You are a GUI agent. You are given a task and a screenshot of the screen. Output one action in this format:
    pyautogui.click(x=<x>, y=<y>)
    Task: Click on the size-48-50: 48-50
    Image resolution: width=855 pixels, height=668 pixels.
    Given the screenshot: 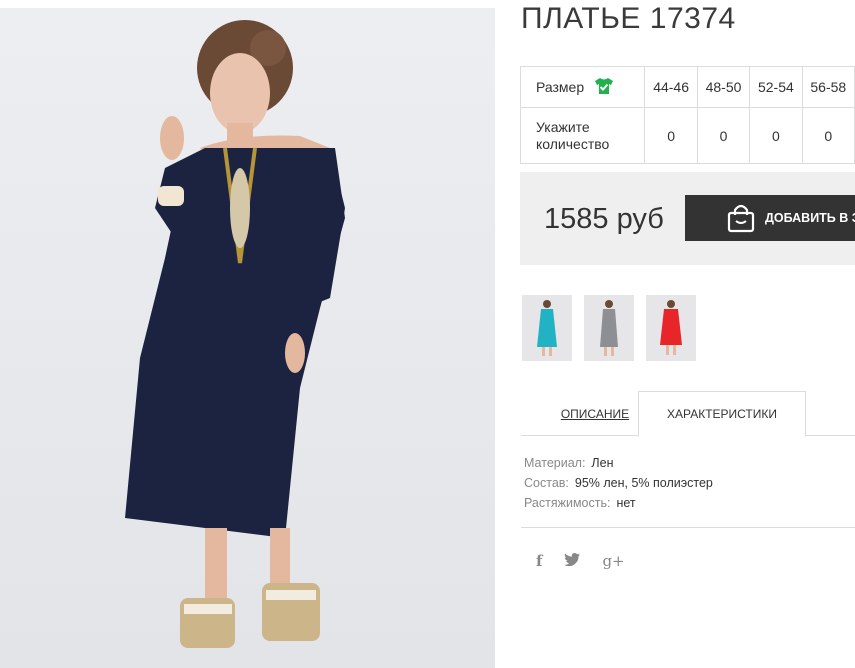 What is the action you would take?
    pyautogui.click(x=723, y=87)
    